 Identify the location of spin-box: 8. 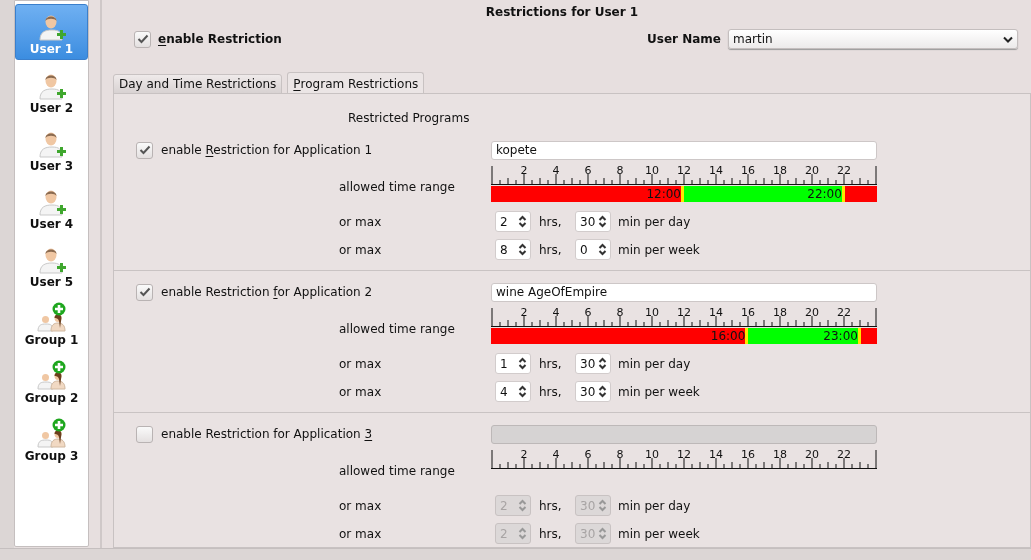
(513, 249).